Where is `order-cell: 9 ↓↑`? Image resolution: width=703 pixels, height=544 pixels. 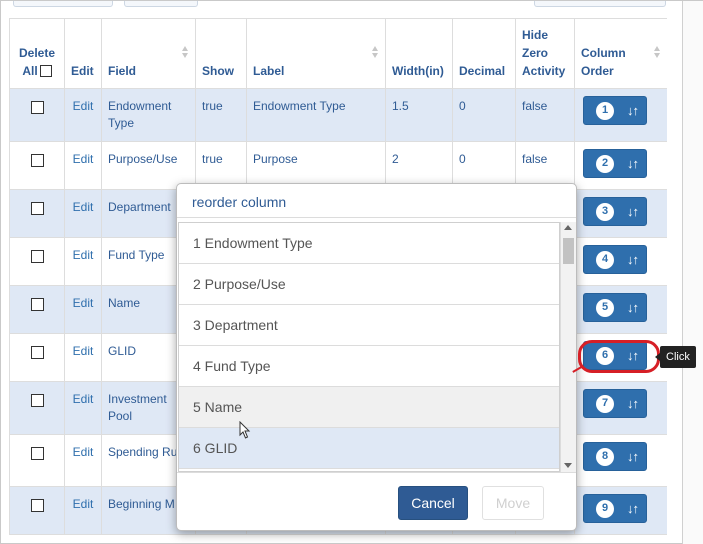
order-cell: 9 ↓↑ is located at coordinates (620, 510).